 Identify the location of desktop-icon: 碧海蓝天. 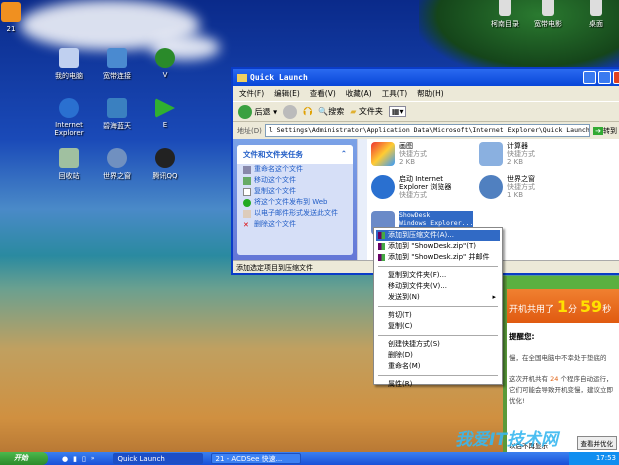
(117, 114).